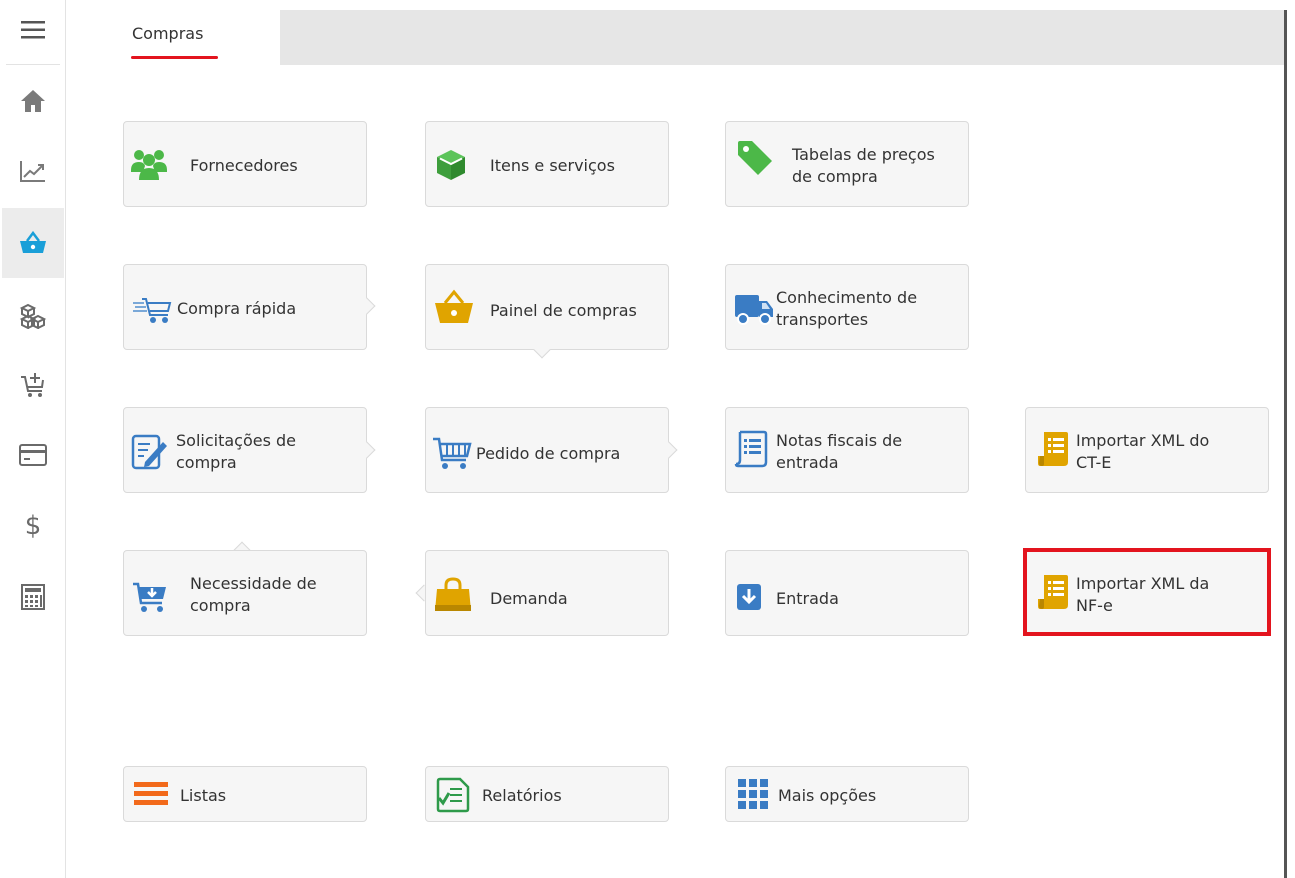  I want to click on card-demanda: Demanda, so click(547, 593).